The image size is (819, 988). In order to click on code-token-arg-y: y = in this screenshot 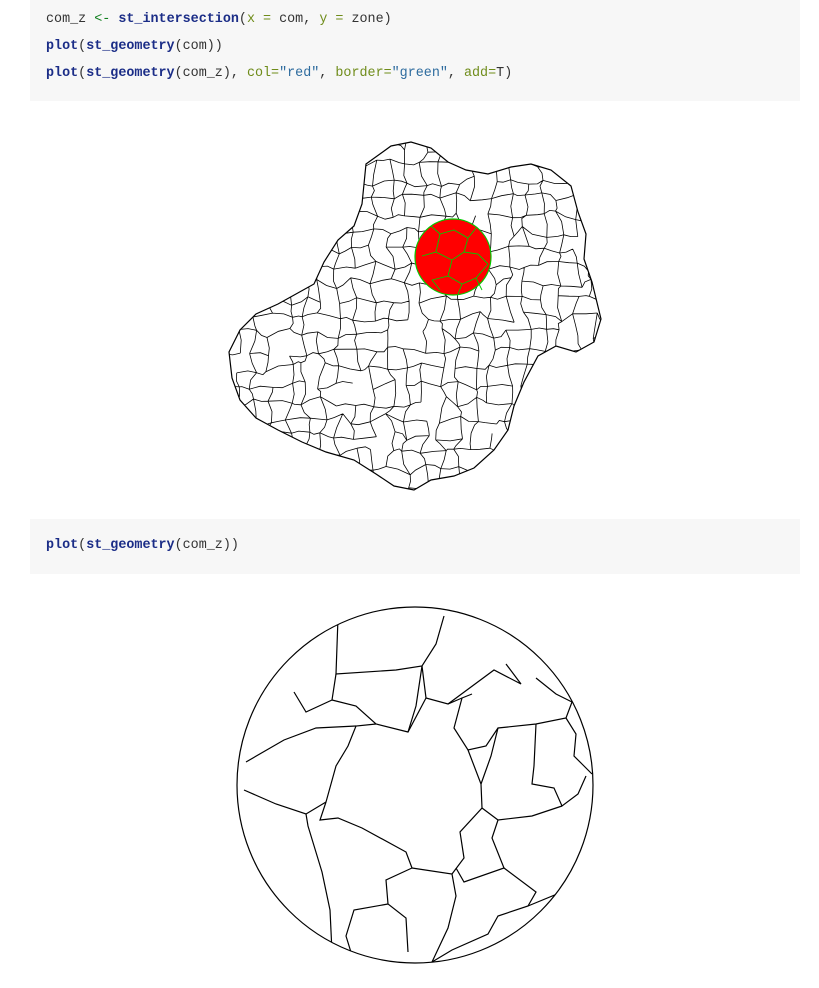, I will do `click(331, 19)`.